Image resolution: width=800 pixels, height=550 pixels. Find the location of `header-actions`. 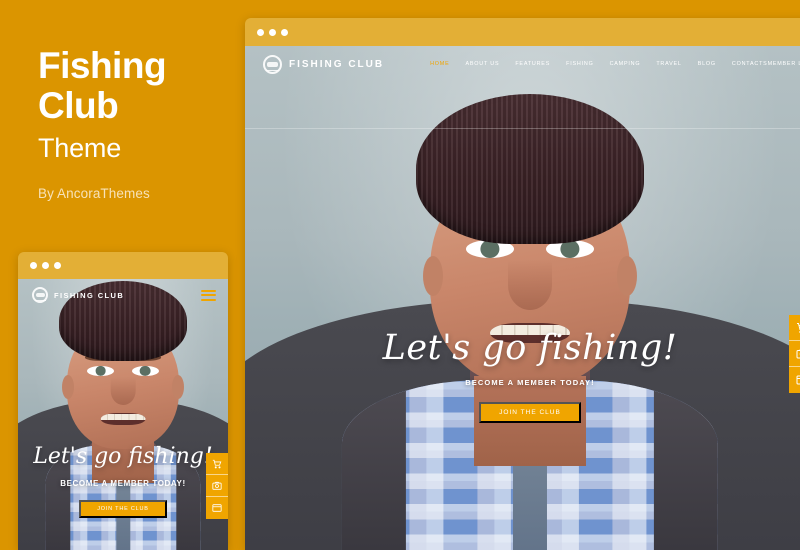

header-actions is located at coordinates (208, 295).